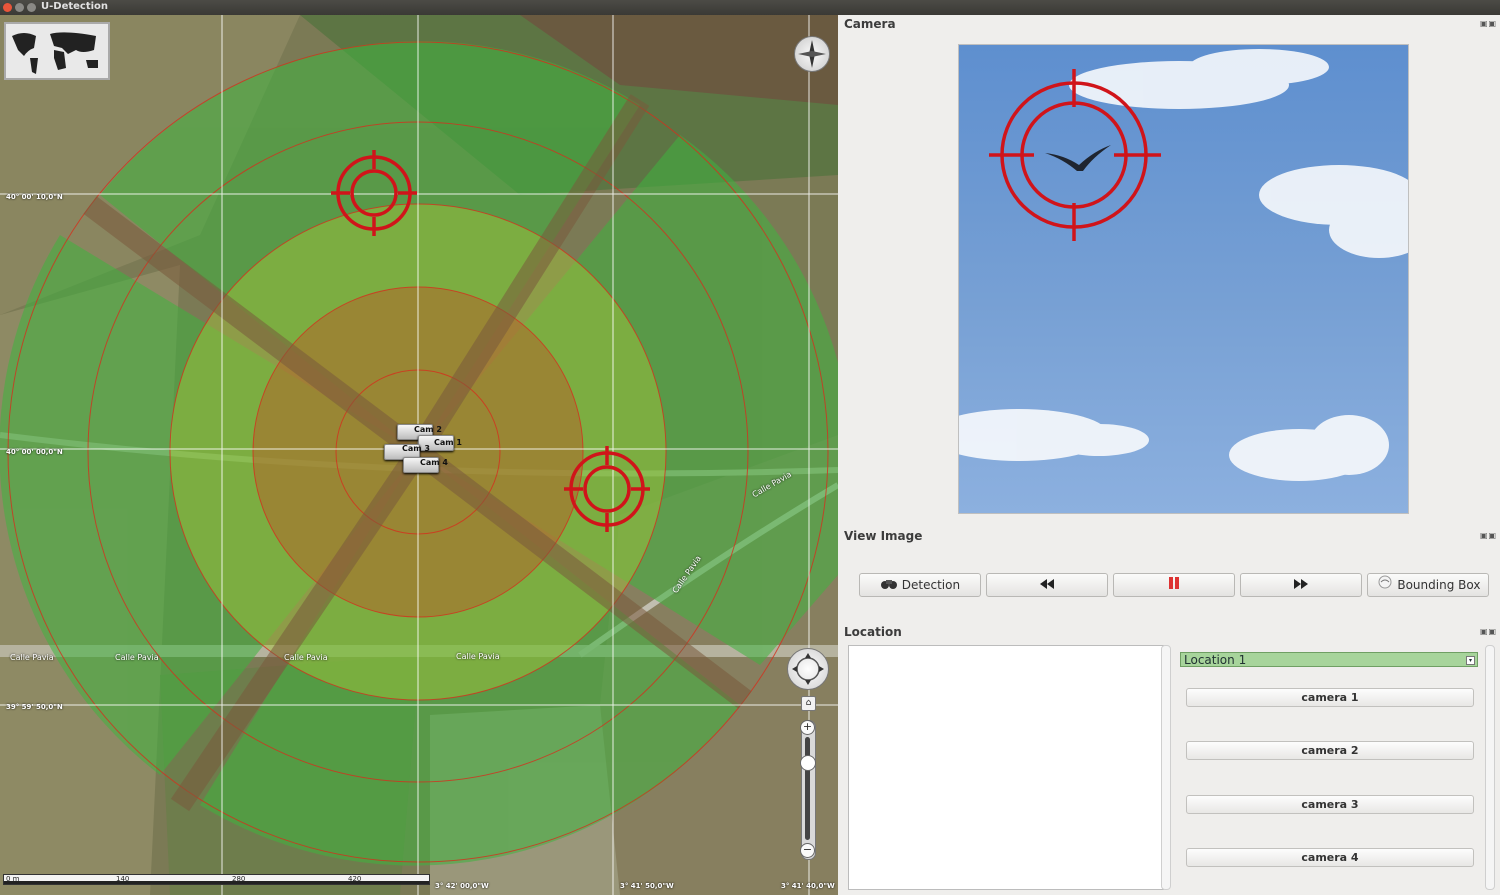  Describe the element at coordinates (807, 850) in the screenshot. I see `zoom-out-button: −` at that location.